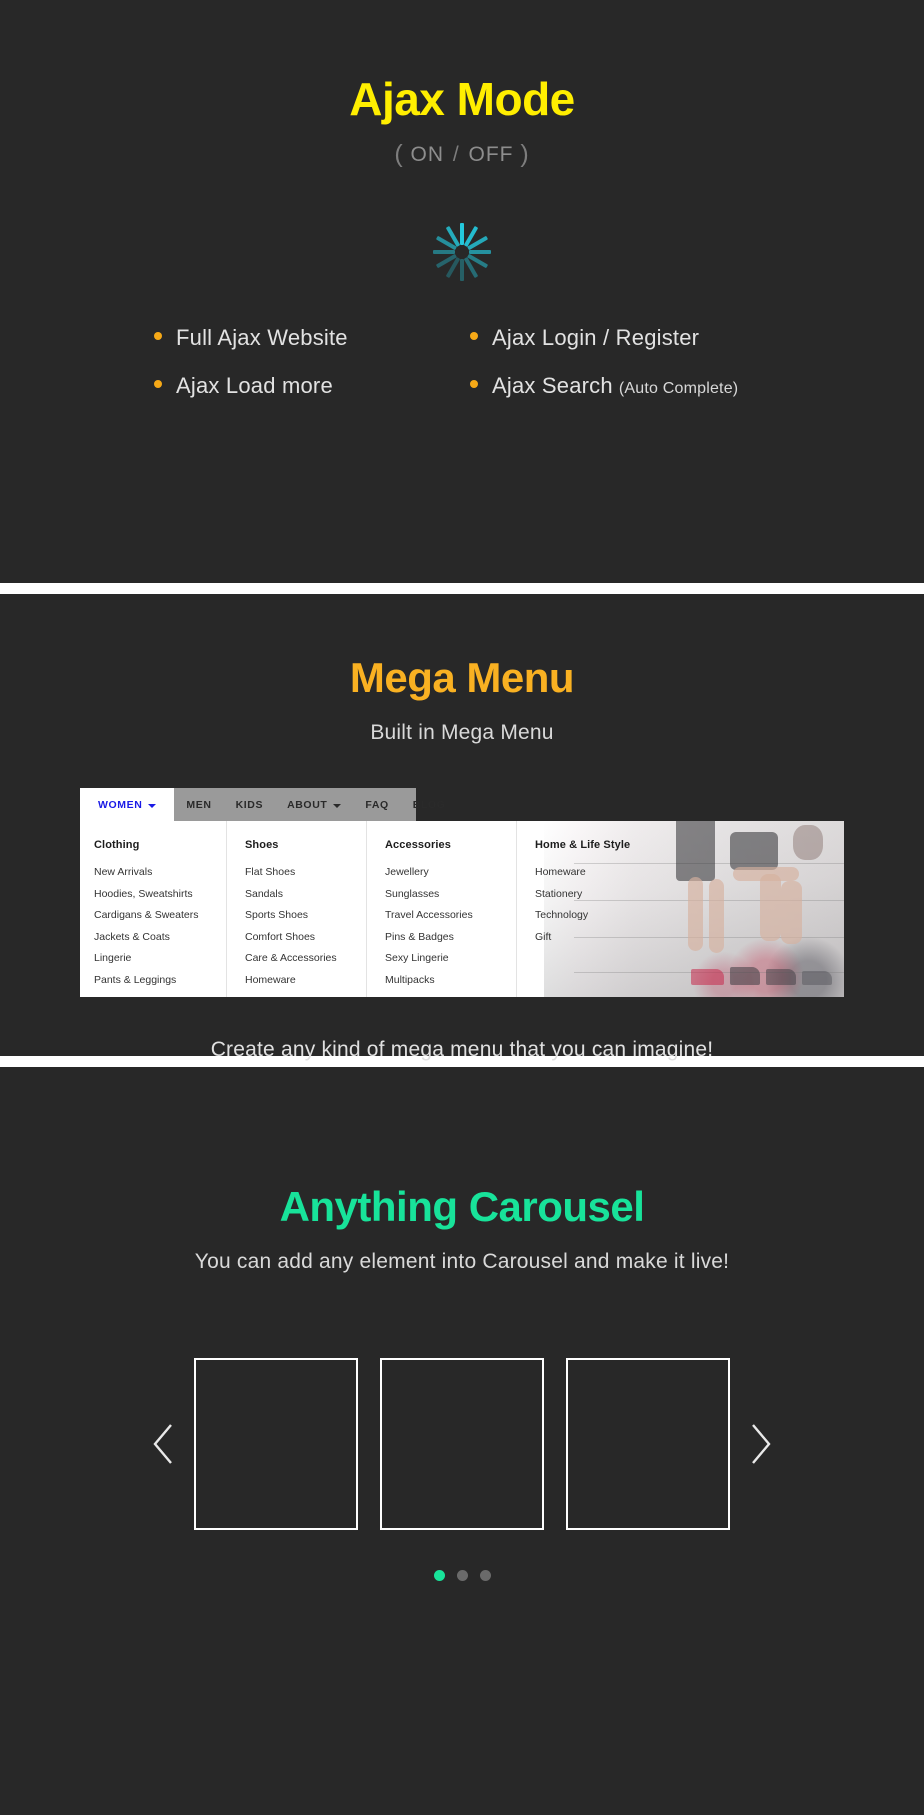 The image size is (924, 1815). What do you see at coordinates (450, 937) in the screenshot?
I see `mega-menu-link: Pins & Badges` at bounding box center [450, 937].